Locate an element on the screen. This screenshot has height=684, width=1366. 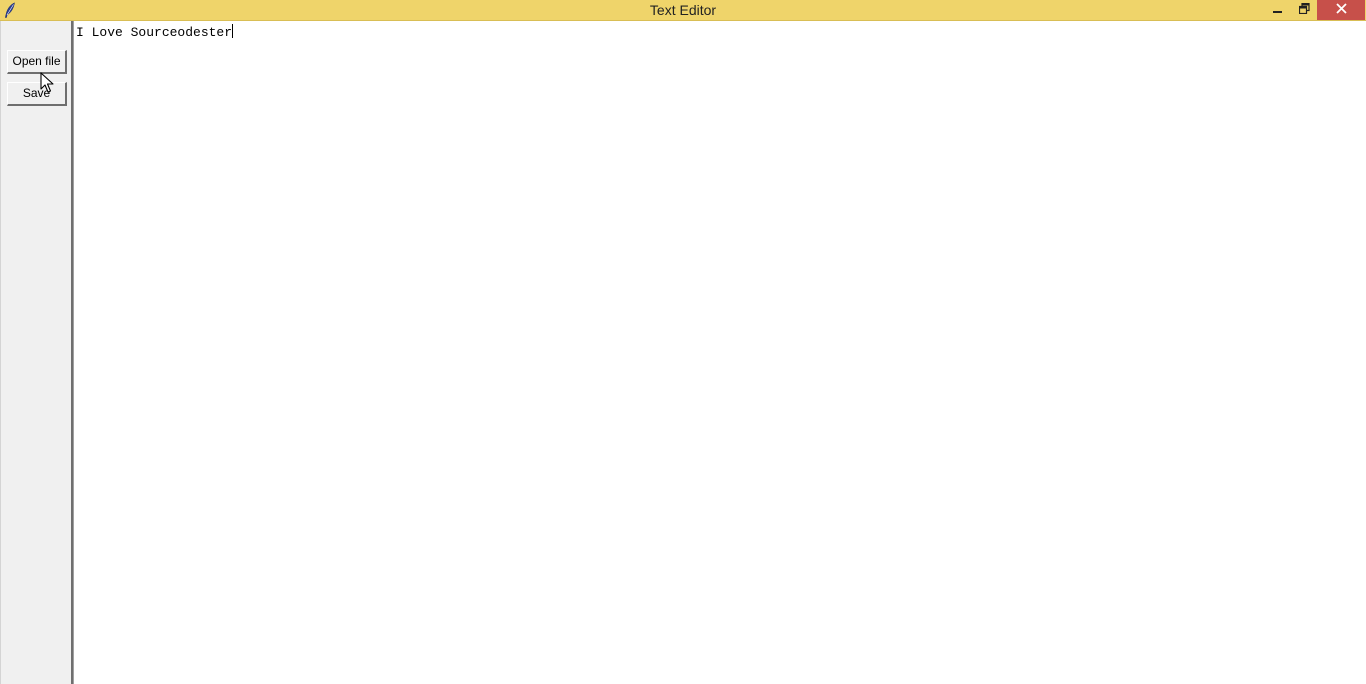
editor-content: I Love Sourceodester is located at coordinates (154, 32).